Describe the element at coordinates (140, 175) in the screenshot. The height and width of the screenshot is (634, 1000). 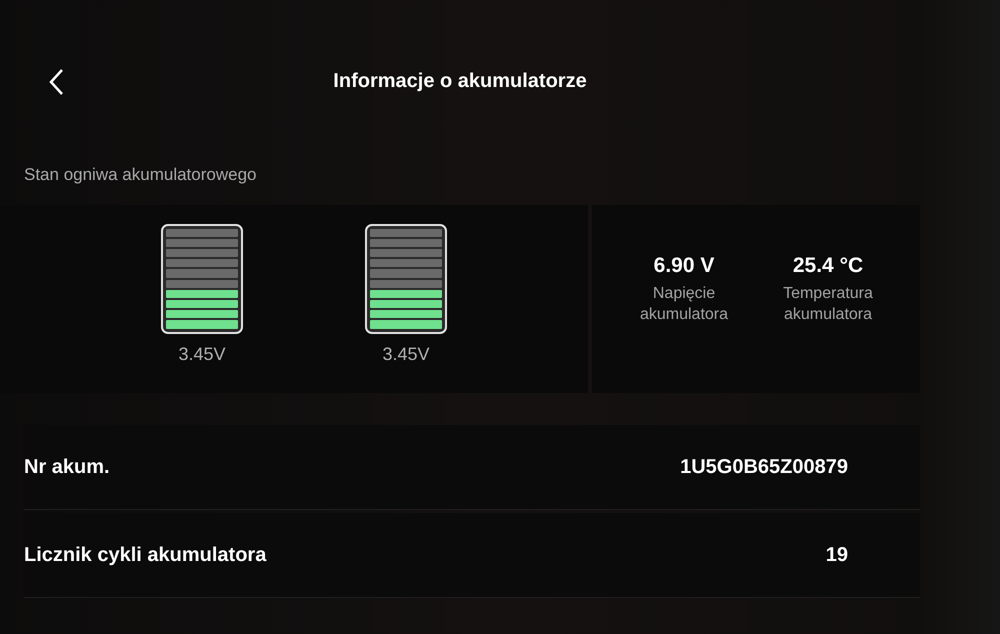
I see `section-label: Stan ogniwa akumulatorowego` at that location.